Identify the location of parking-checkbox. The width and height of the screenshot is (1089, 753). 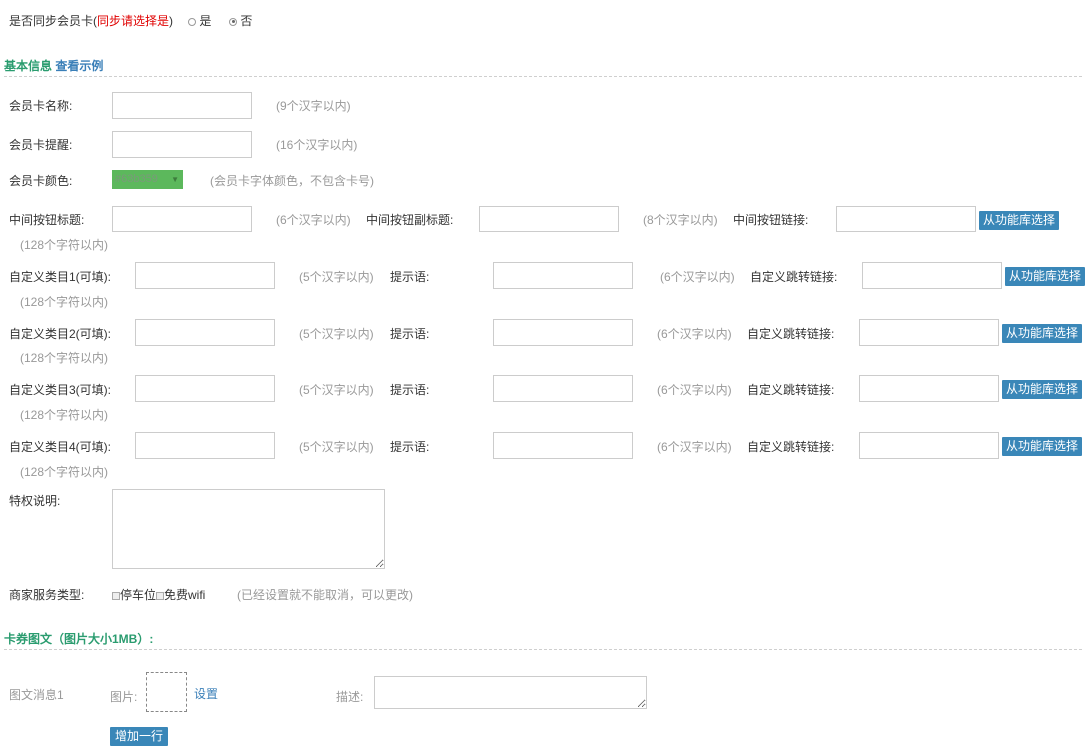
(116, 595).